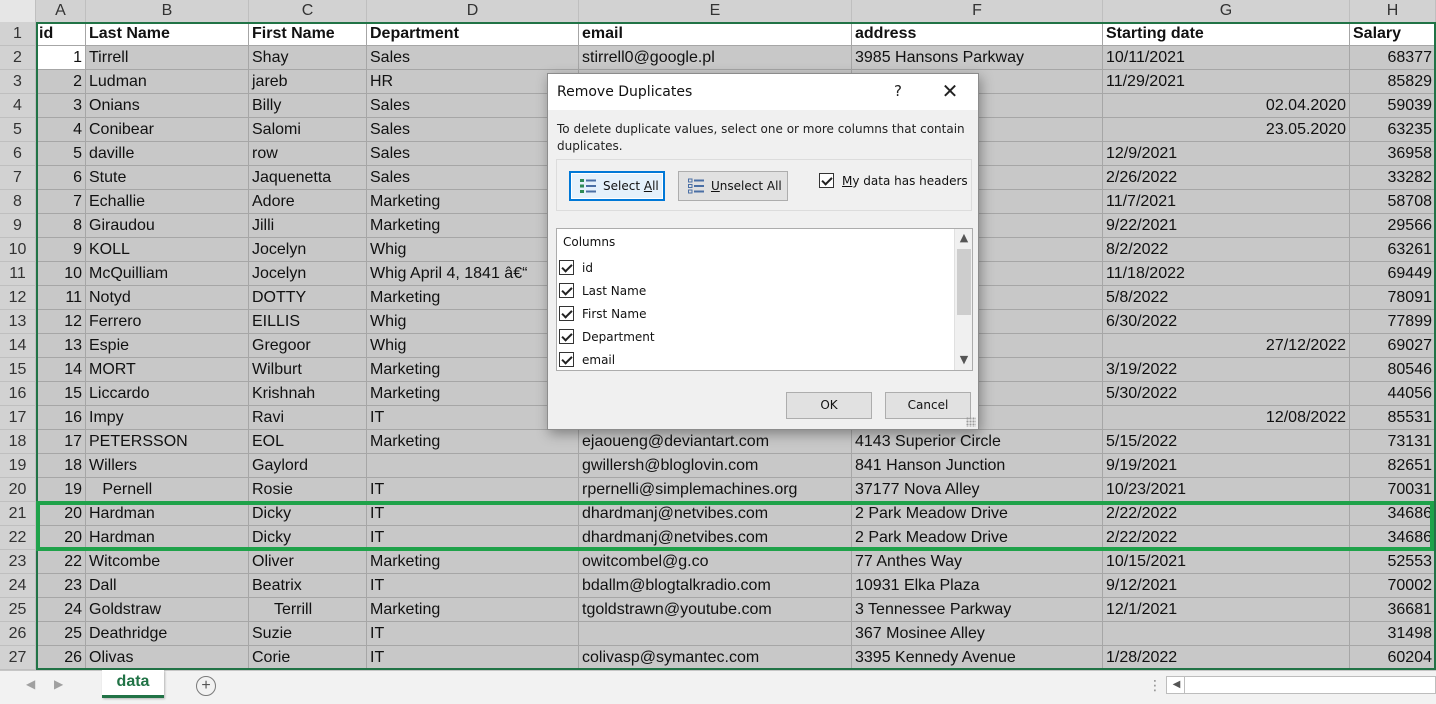 The image size is (1436, 704). What do you see at coordinates (1226, 82) in the screenshot?
I see `table-cell: 11/29/2021` at bounding box center [1226, 82].